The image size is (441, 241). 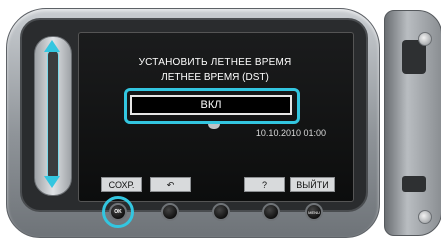 I want to click on back-arrow-icon: ↶, so click(x=170, y=185).